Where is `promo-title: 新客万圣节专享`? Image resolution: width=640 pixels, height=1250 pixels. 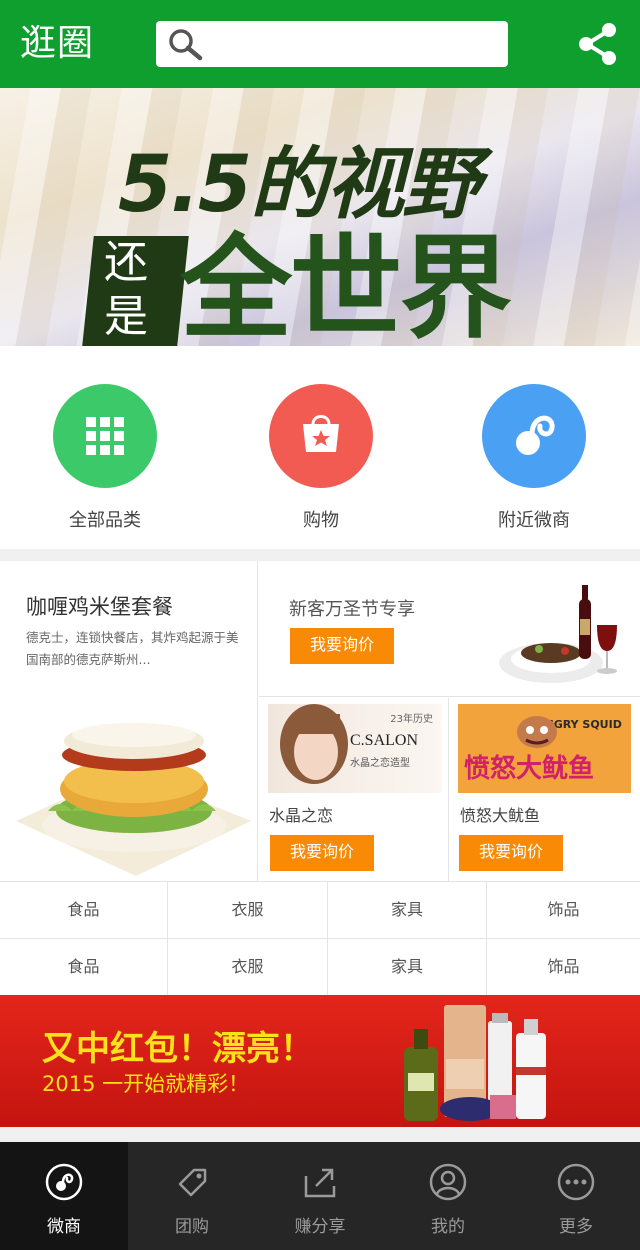
promo-title: 新客万圣节专享 is located at coordinates (352, 609).